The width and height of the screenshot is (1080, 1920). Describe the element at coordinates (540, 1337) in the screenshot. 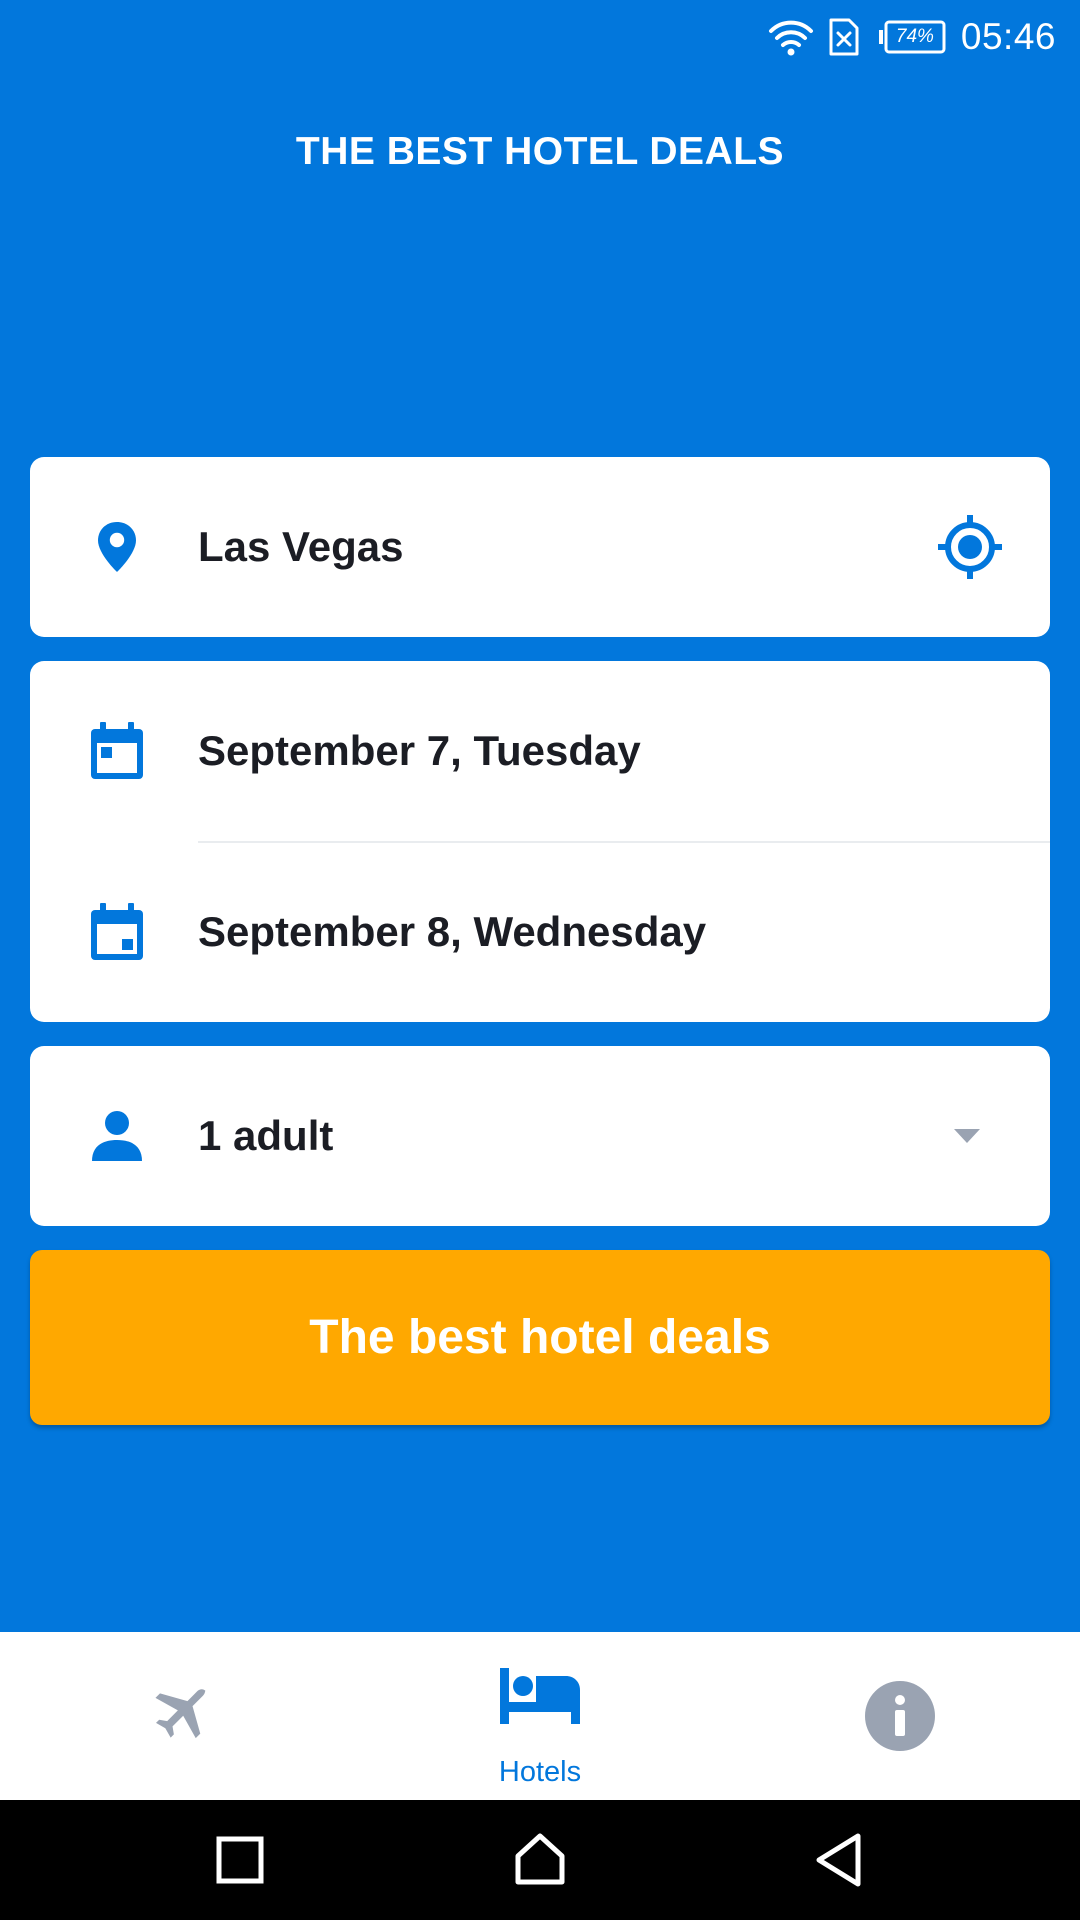

I see `search-deals-button: The best hotel deals` at that location.